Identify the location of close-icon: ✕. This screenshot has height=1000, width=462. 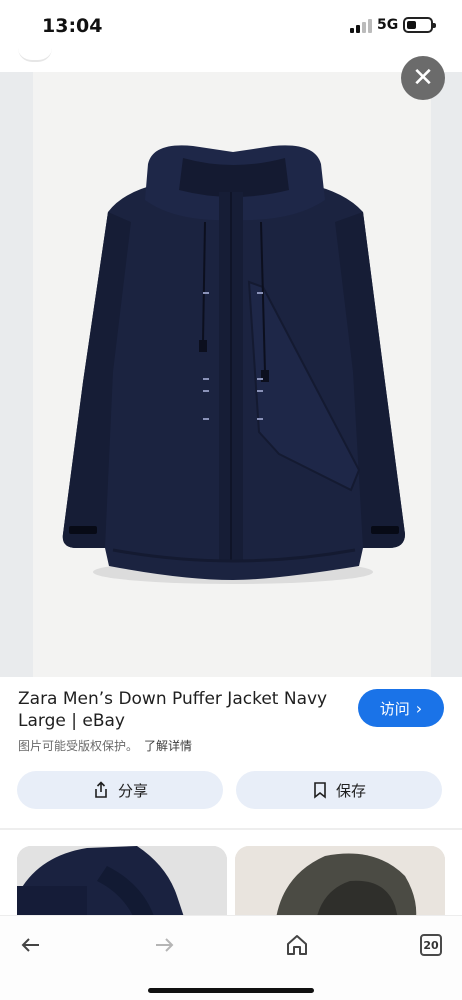
(423, 78).